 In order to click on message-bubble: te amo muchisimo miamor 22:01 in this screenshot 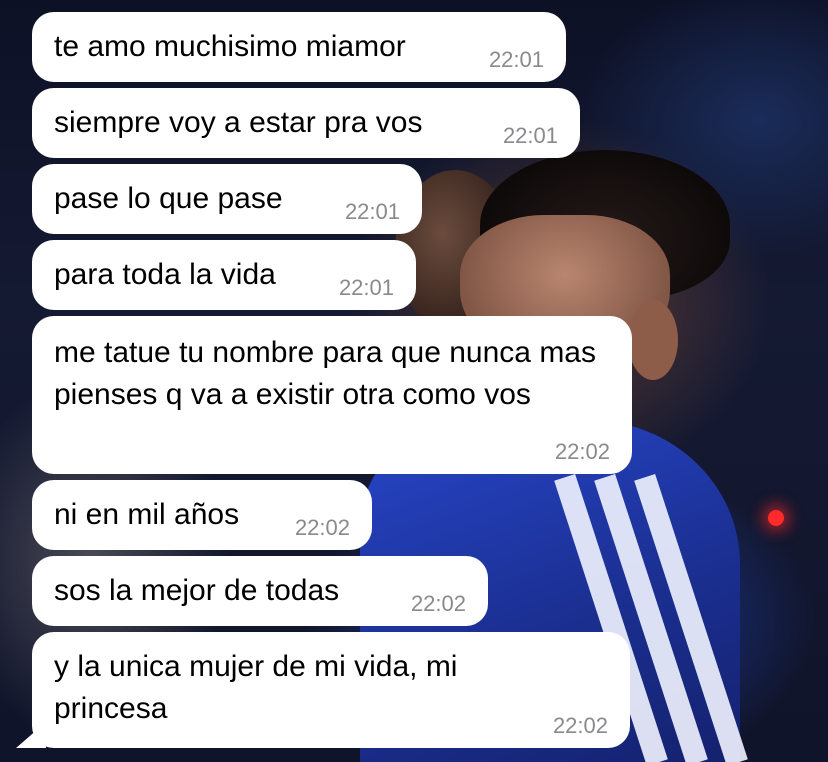, I will do `click(299, 47)`.